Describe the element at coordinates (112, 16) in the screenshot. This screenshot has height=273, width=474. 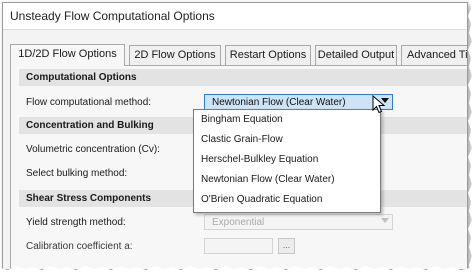
I see `window-title: Unsteady Flow Computational Options` at that location.